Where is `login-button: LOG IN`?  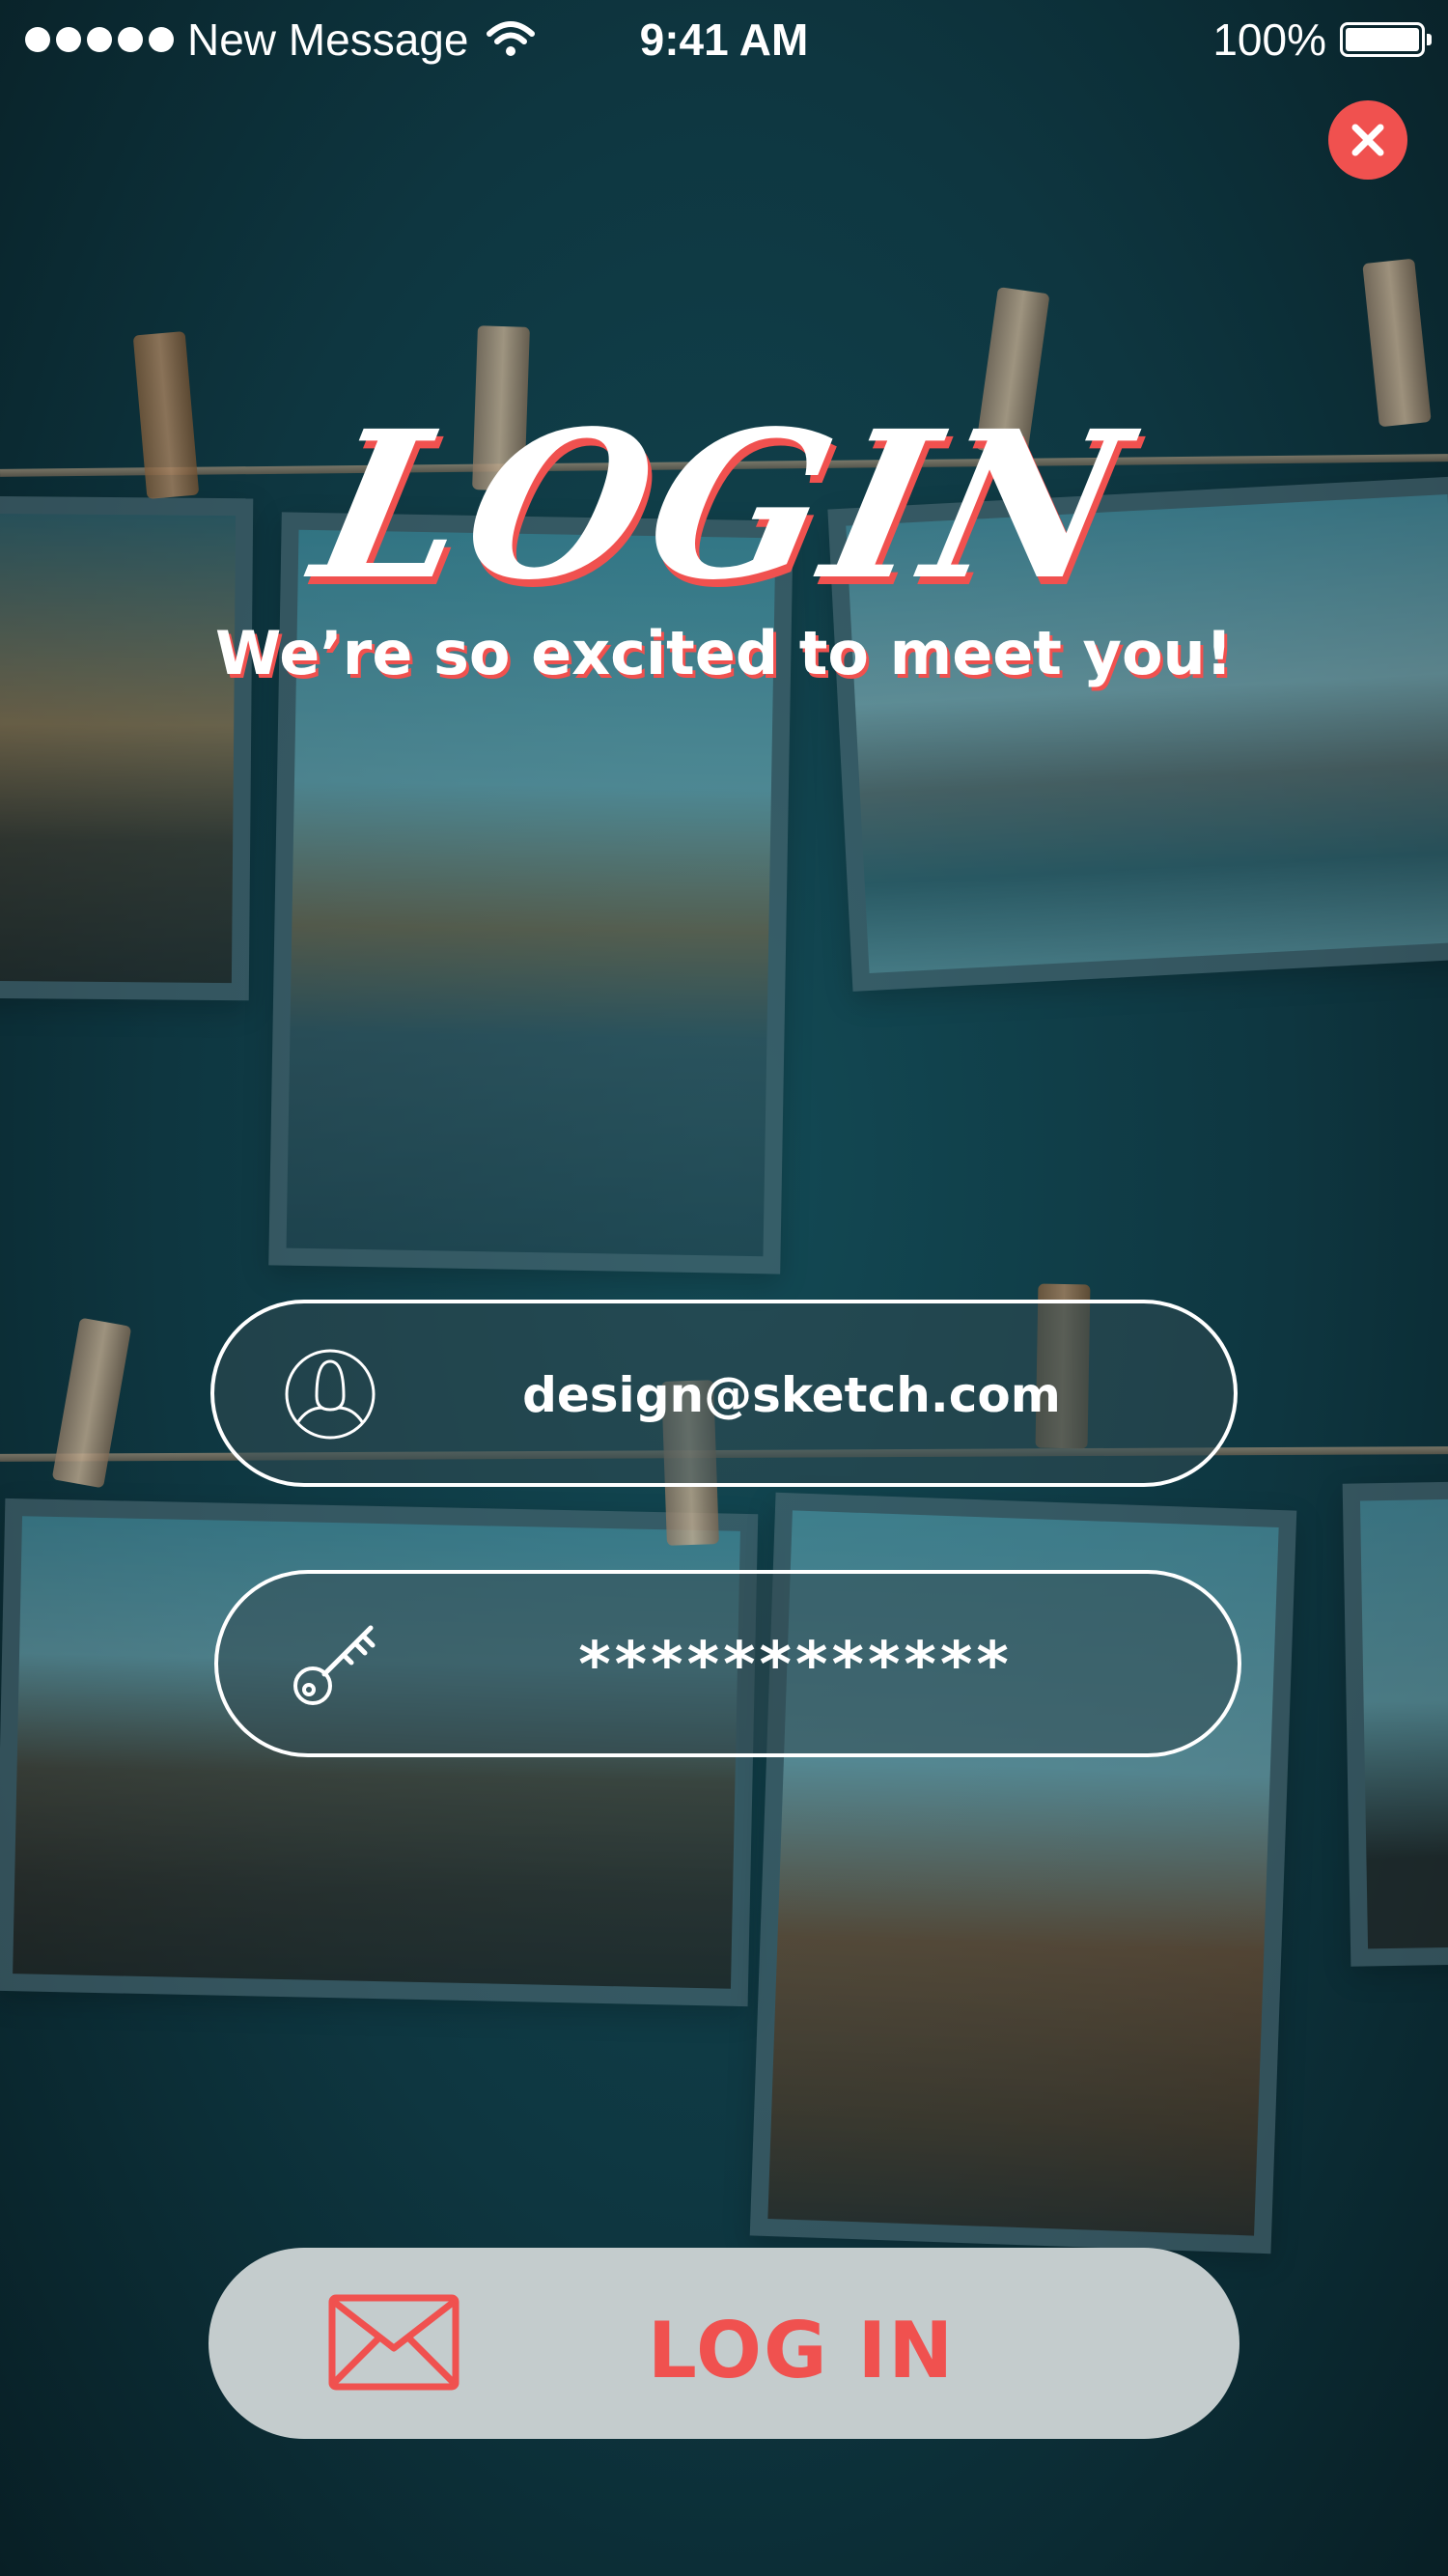
login-button: LOG IN is located at coordinates (724, 2344).